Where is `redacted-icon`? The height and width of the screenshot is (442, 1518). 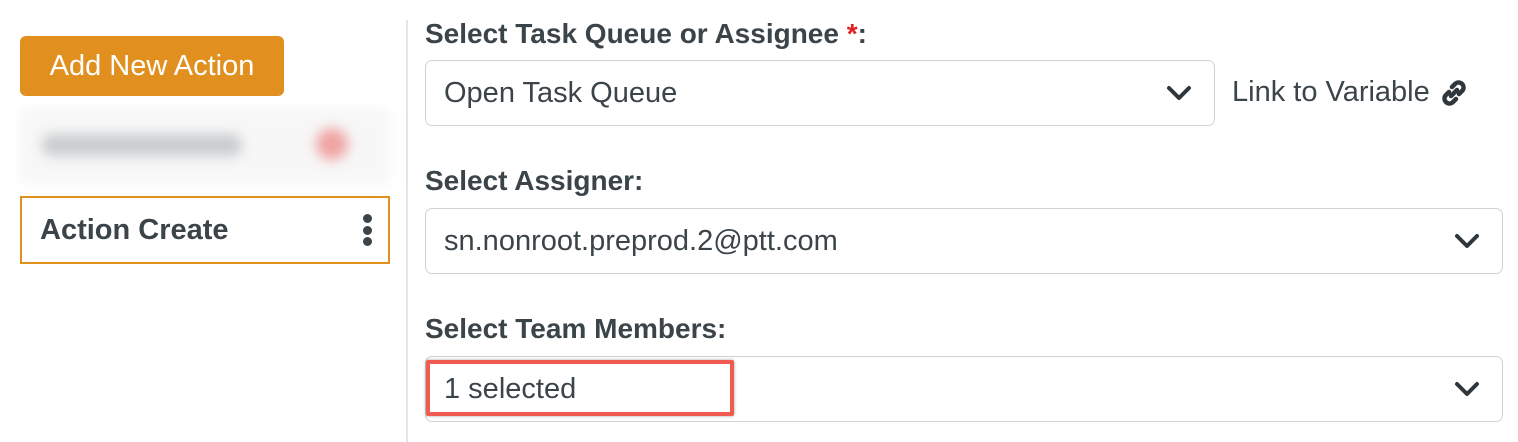
redacted-icon is located at coordinates (332, 144).